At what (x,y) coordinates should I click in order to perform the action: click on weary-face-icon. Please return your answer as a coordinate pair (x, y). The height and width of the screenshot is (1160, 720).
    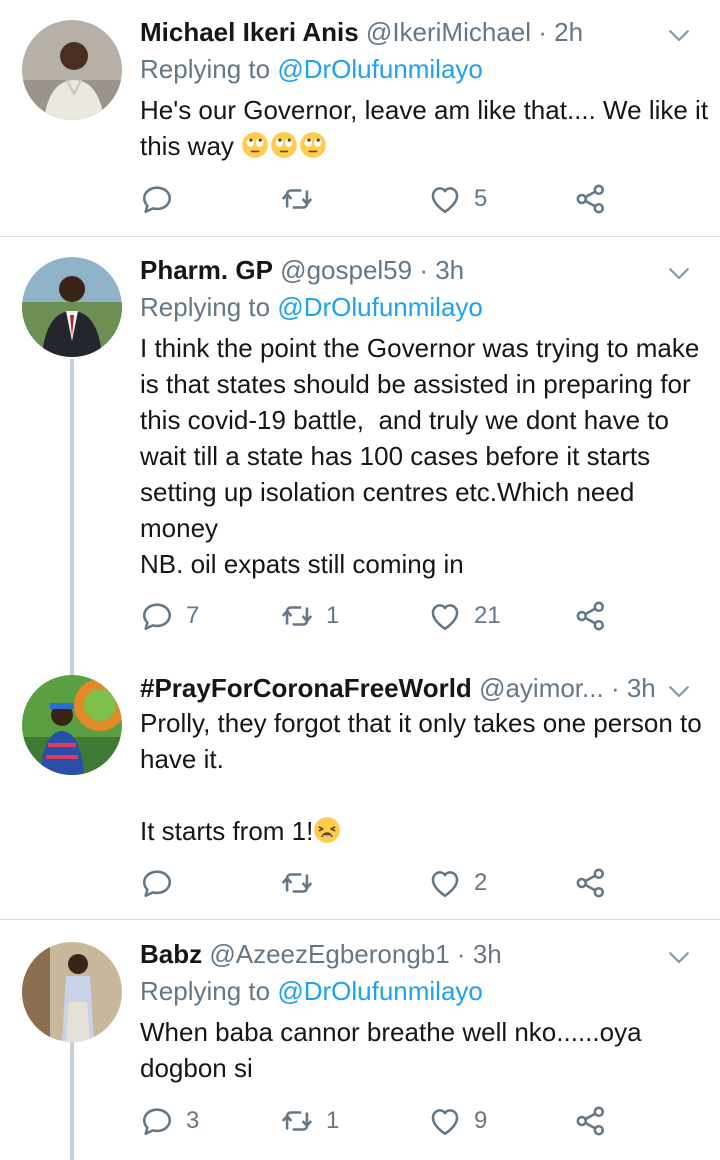
    Looking at the image, I should click on (327, 830).